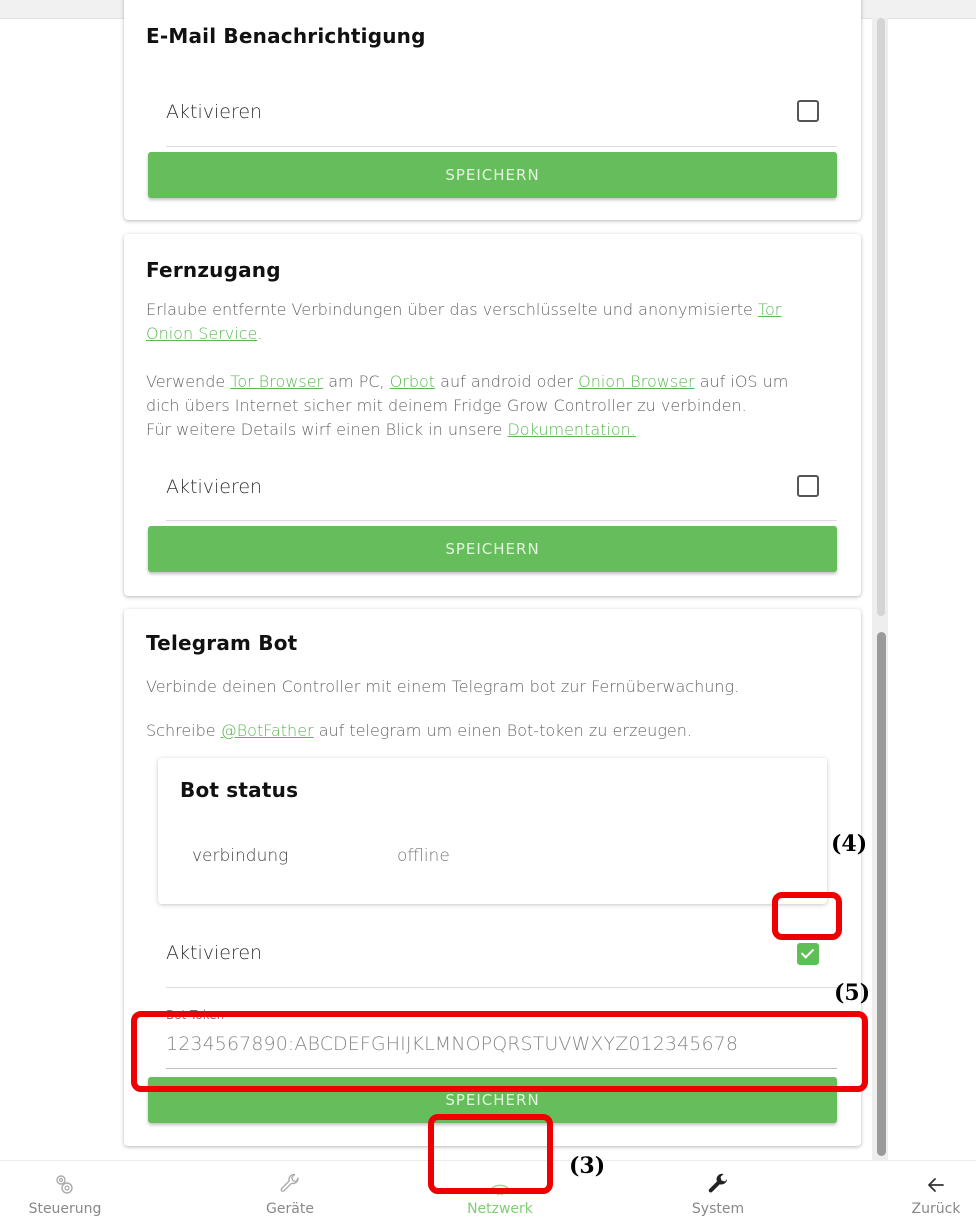 Image resolution: width=976 pixels, height=1223 pixels. I want to click on connection-key: verbindung, so click(240, 856).